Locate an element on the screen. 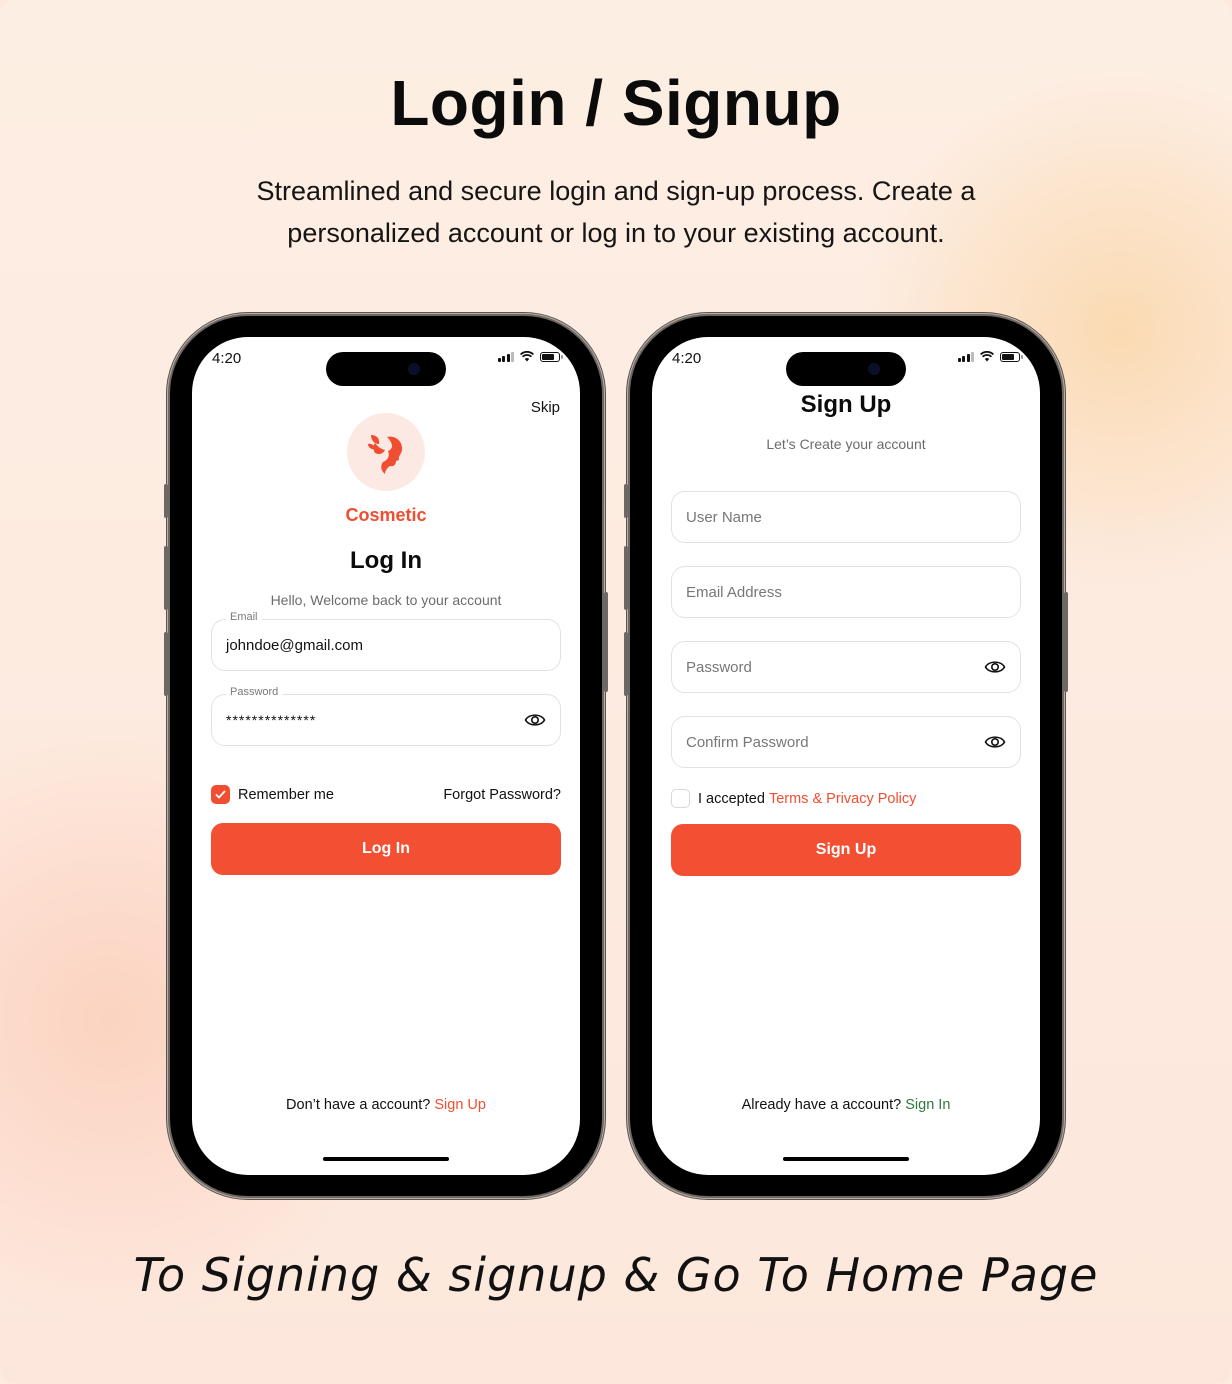  email-field: Email johndoe@gmail.com is located at coordinates (386, 641).